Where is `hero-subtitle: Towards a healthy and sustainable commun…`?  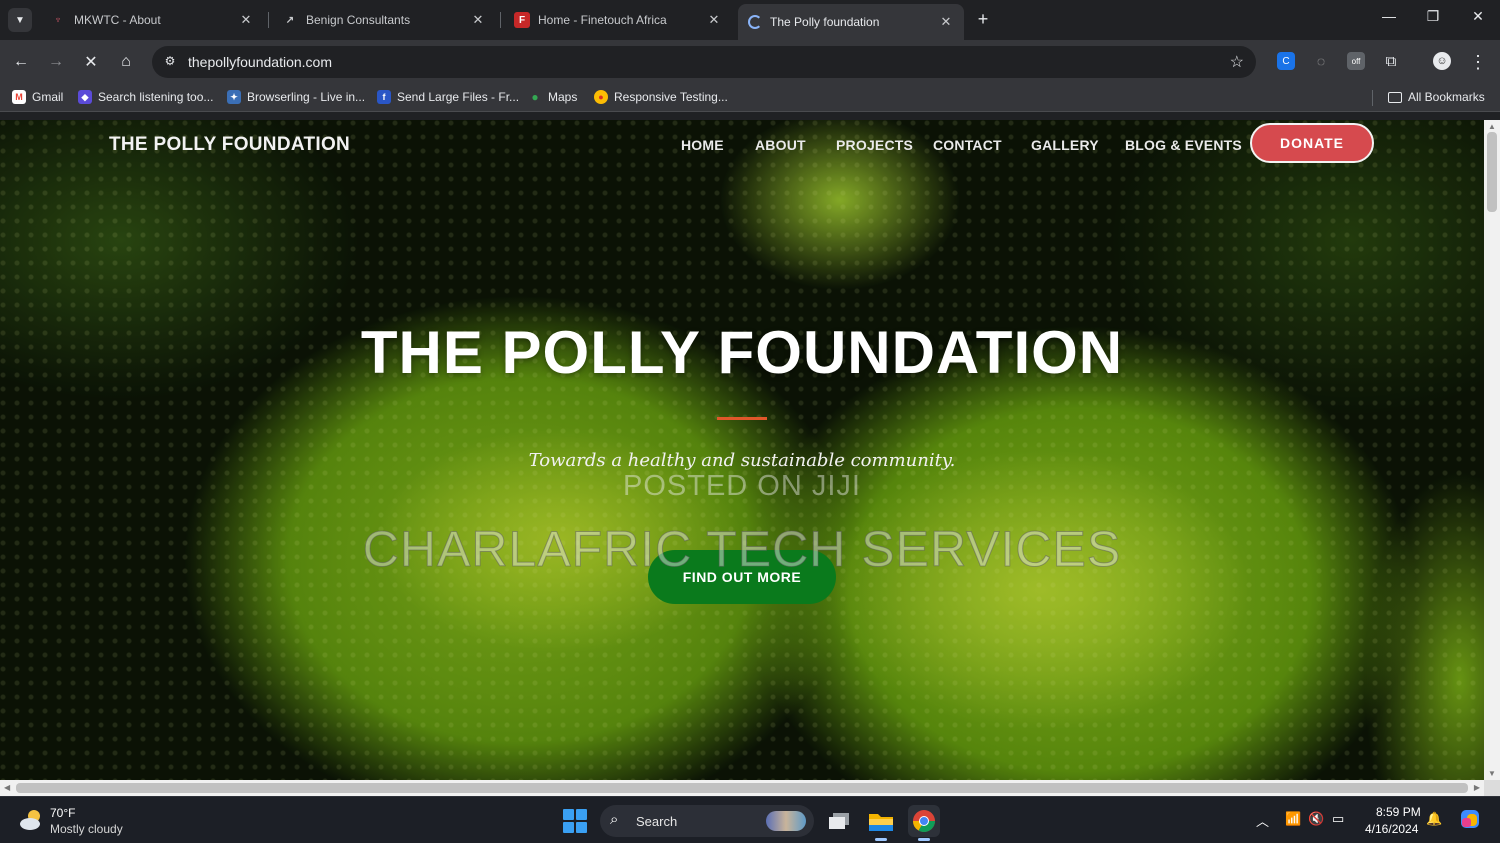
hero-subtitle: Towards a healthy and sustainable commun… is located at coordinates (742, 460).